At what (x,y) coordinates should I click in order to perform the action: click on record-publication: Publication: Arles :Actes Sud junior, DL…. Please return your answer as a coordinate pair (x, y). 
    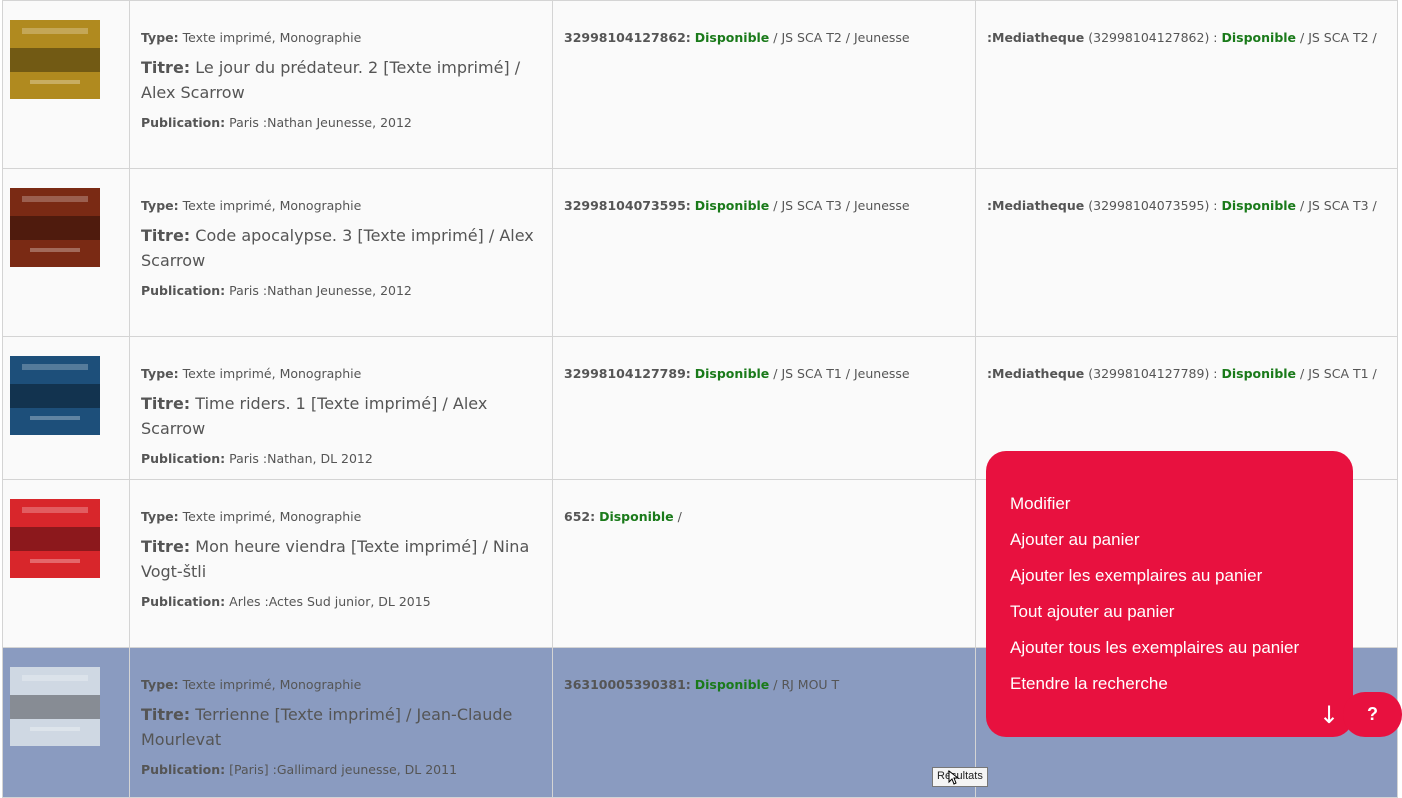
    Looking at the image, I should click on (286, 601).